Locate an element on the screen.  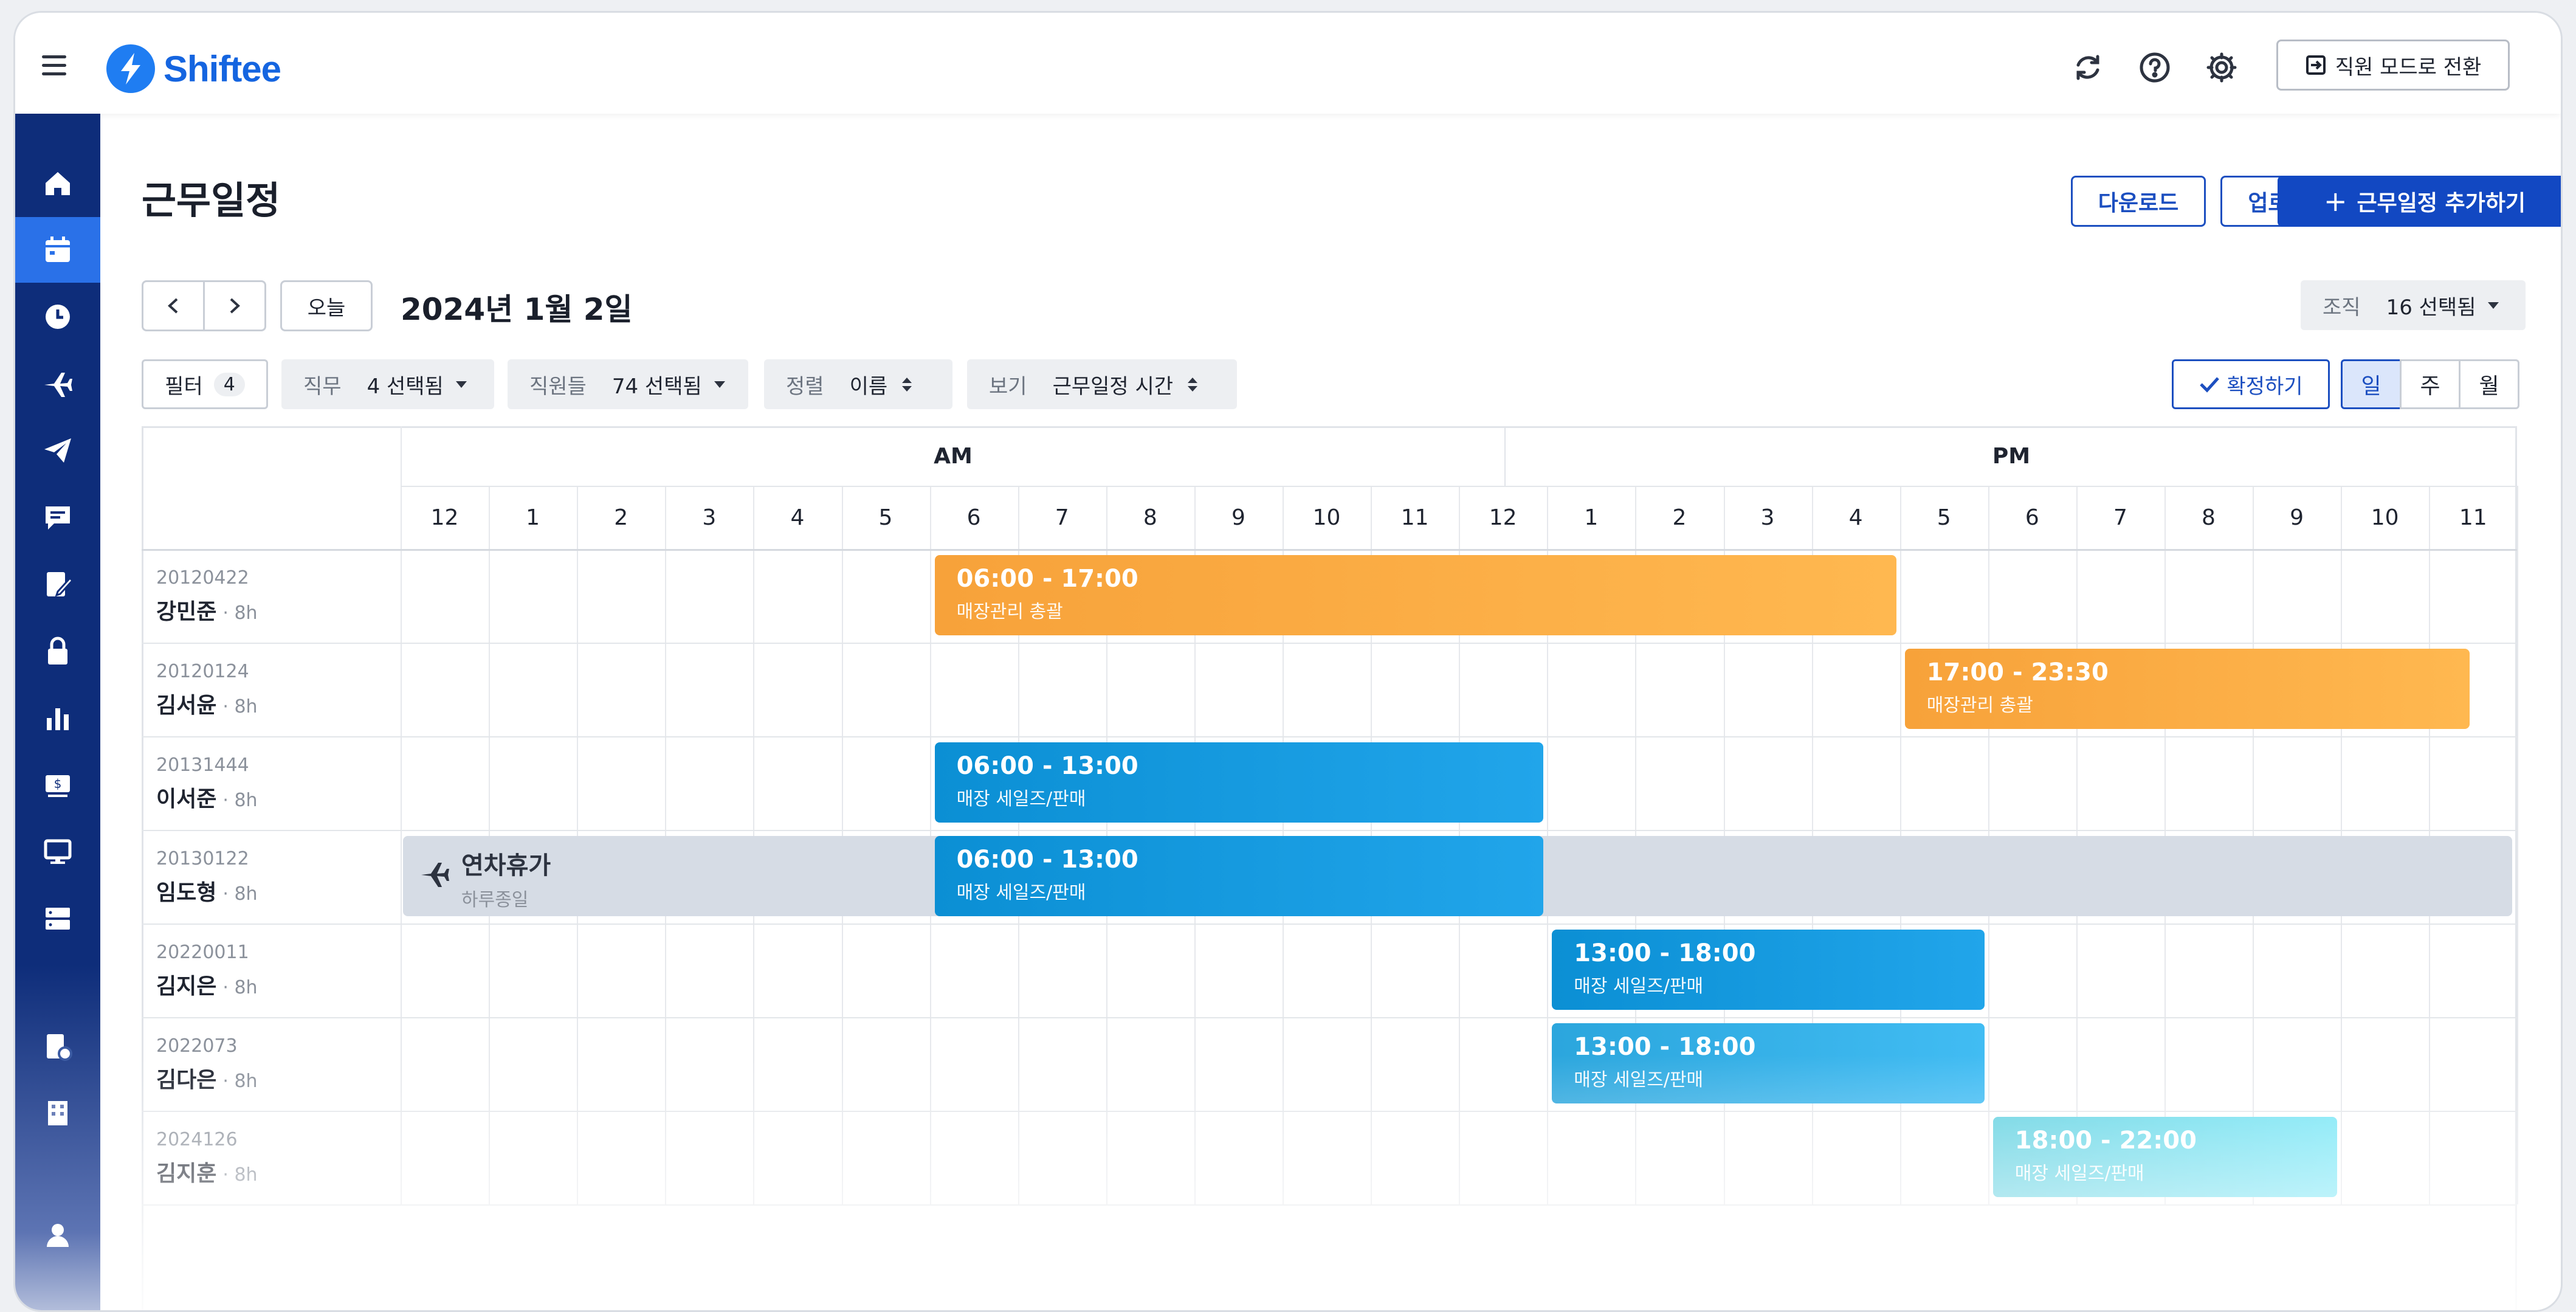
shift-time: 06:00 - 17:00 is located at coordinates (1047, 579).